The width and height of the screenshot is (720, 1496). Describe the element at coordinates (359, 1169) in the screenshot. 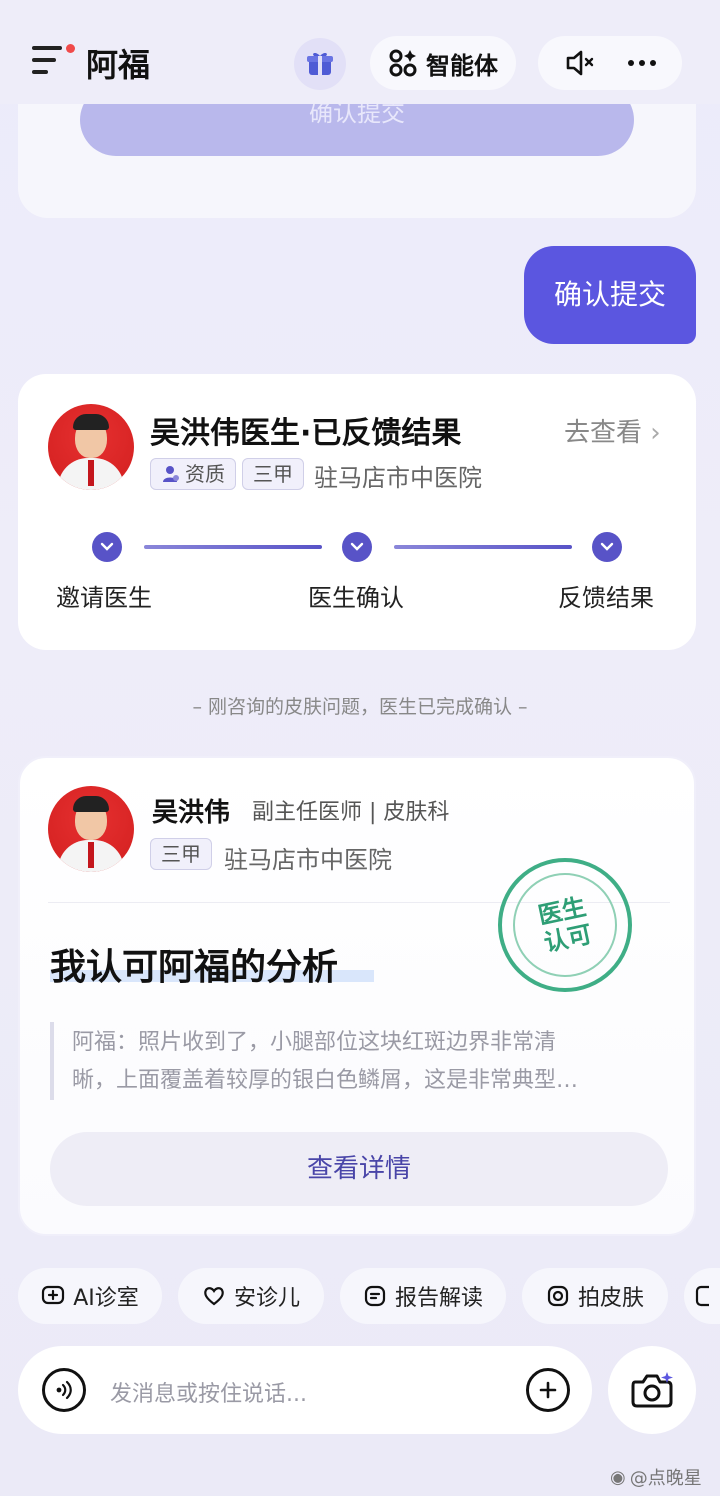

I see `view-details-button: 查看详情` at that location.